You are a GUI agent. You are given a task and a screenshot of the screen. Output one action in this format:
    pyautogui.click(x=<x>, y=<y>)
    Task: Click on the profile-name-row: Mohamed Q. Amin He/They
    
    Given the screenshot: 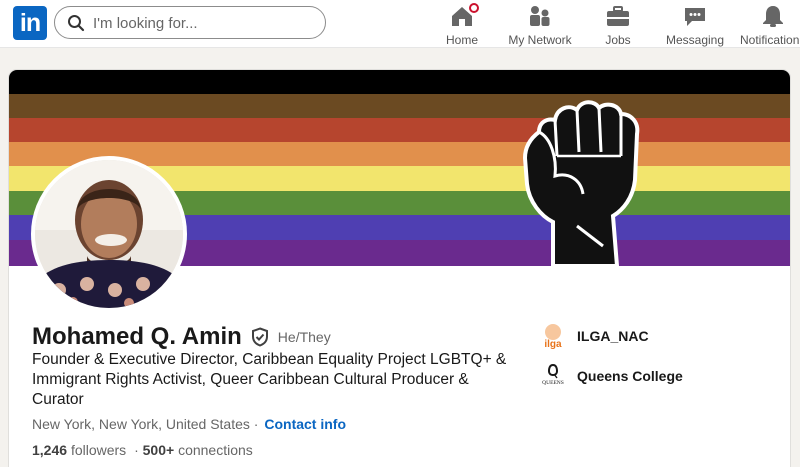 What is the action you would take?
    pyautogui.click(x=181, y=337)
    